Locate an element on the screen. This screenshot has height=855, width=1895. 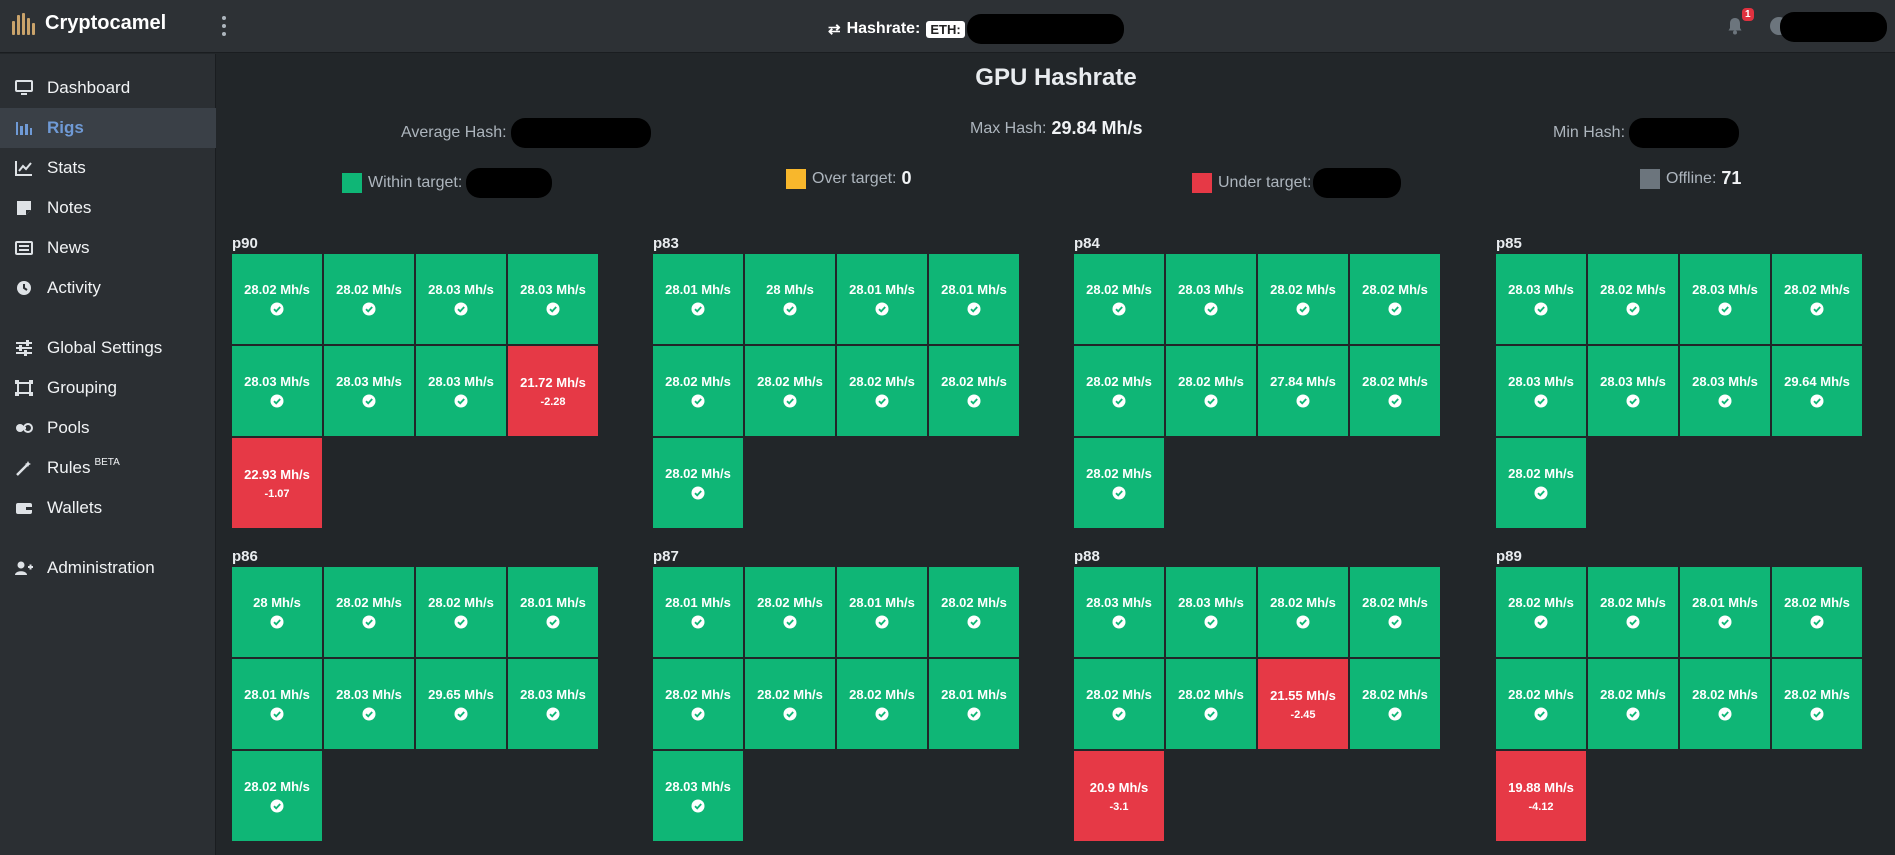
sidebar-item-grouping: Grouping is located at coordinates (108, 388).